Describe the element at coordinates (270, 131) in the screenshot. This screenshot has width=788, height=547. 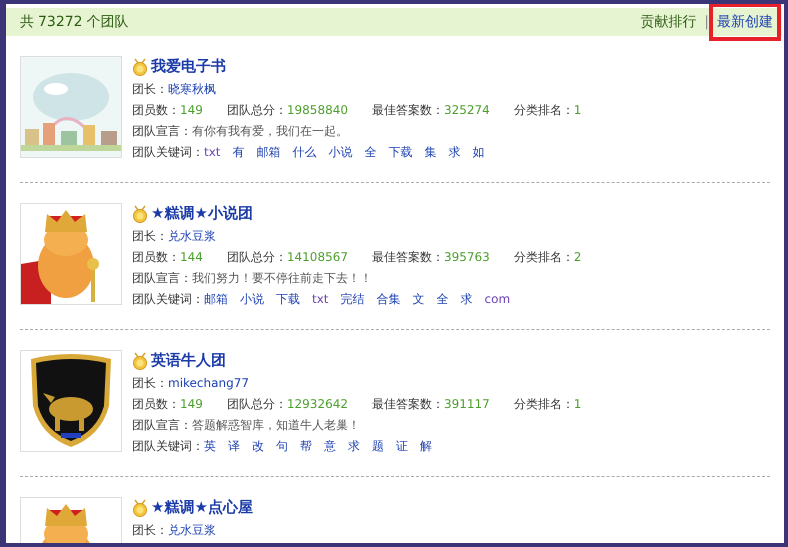
I see `declaration-text: 有你有我有爱，我们在一起。` at that location.